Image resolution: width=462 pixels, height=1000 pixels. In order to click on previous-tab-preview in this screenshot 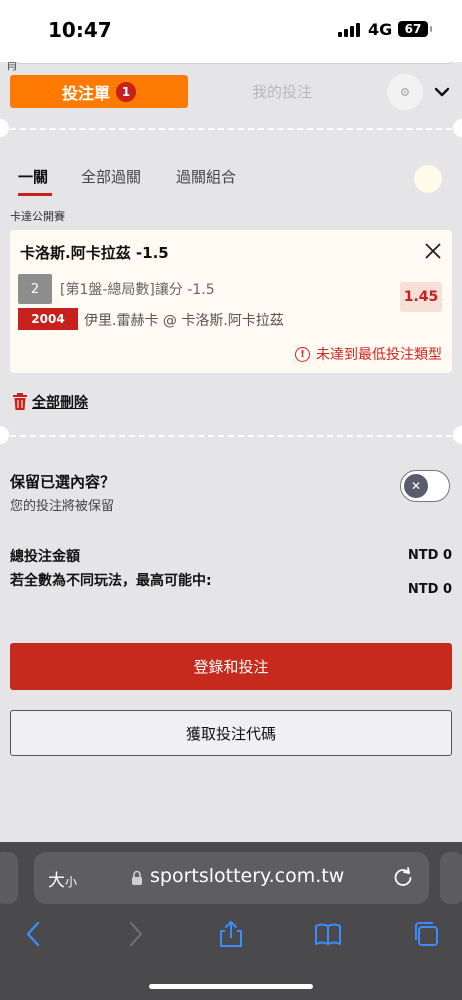, I will do `click(9, 878)`.